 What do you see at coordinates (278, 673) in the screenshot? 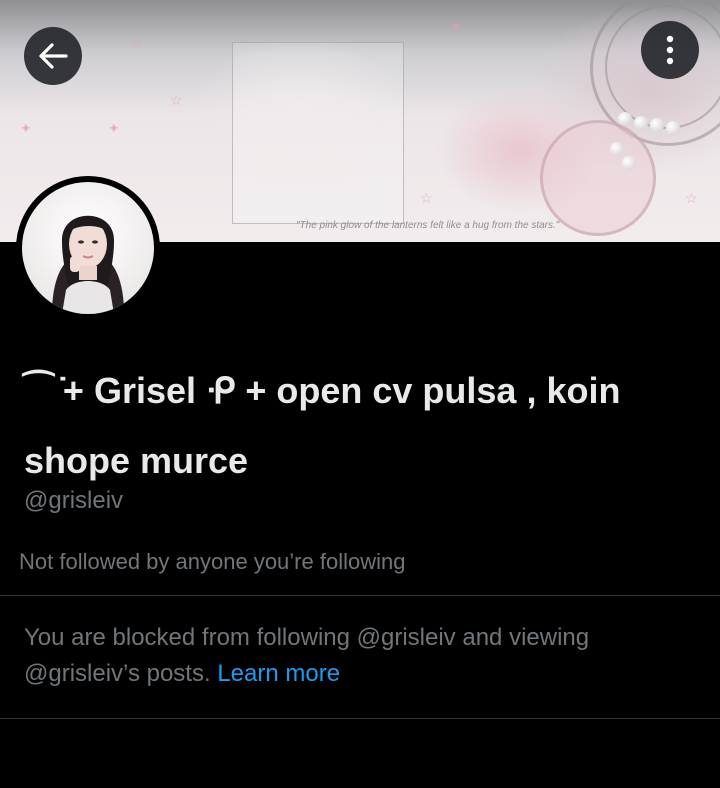
I see `learn-more-link: Learn more` at bounding box center [278, 673].